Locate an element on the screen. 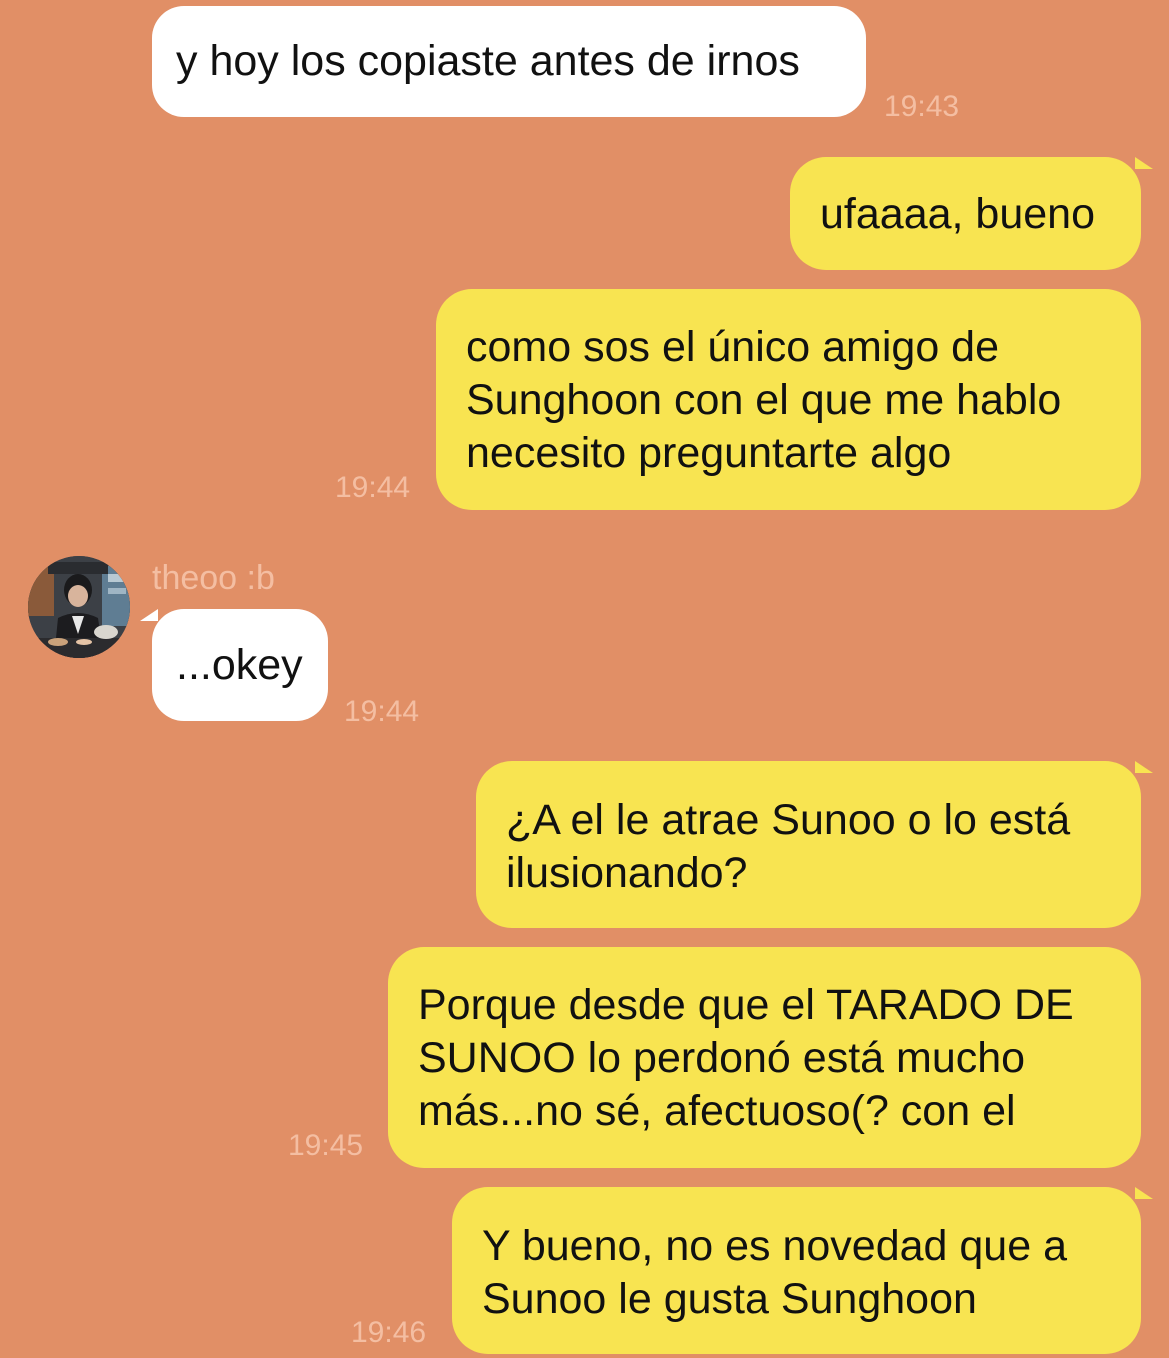 Image resolution: width=1169 pixels, height=1358 pixels. contact-name: theoo :b is located at coordinates (213, 578).